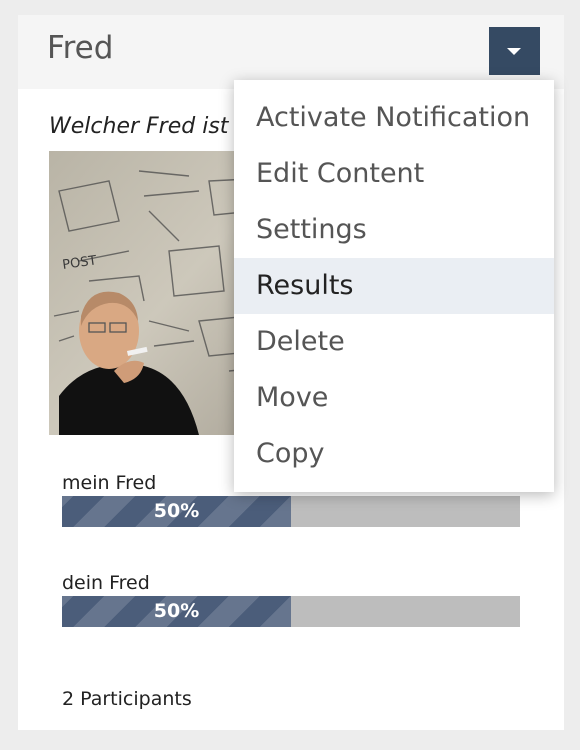 The image size is (580, 750). I want to click on card-header: Fred, so click(291, 52).